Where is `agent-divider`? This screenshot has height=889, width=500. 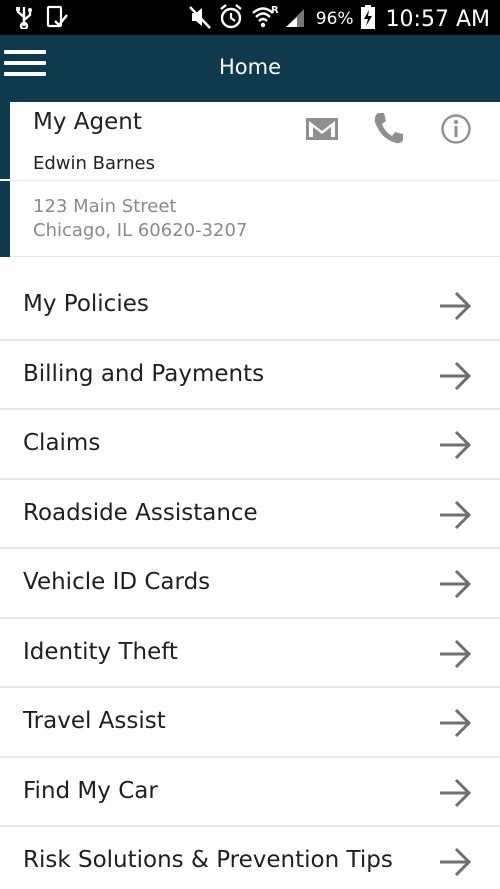 agent-divider is located at coordinates (255, 180).